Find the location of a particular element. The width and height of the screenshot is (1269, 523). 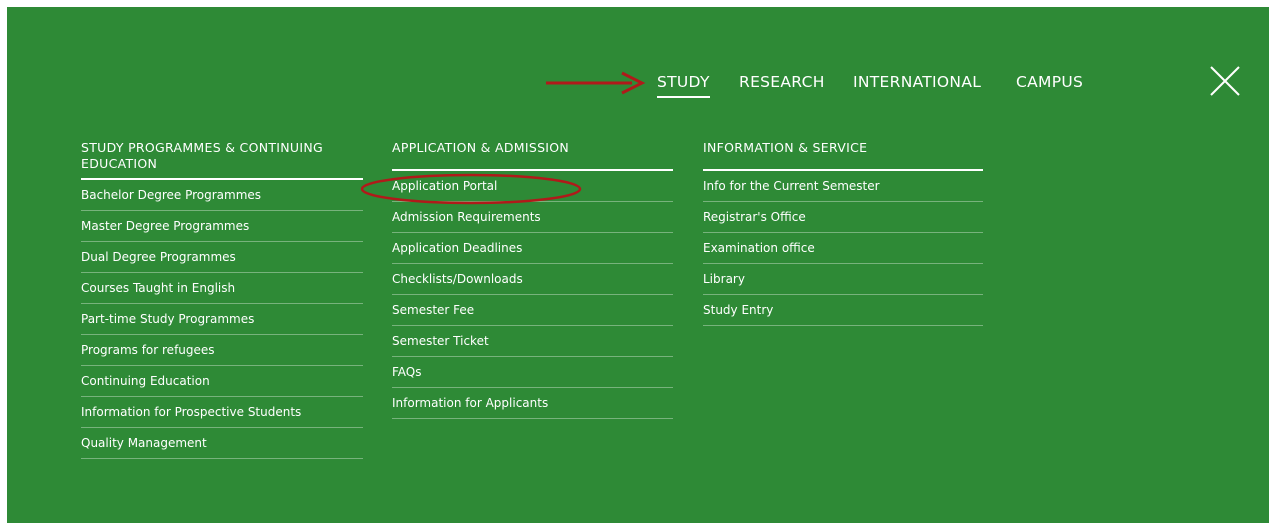

menu-link: Part-time Study Programmes is located at coordinates (222, 319).